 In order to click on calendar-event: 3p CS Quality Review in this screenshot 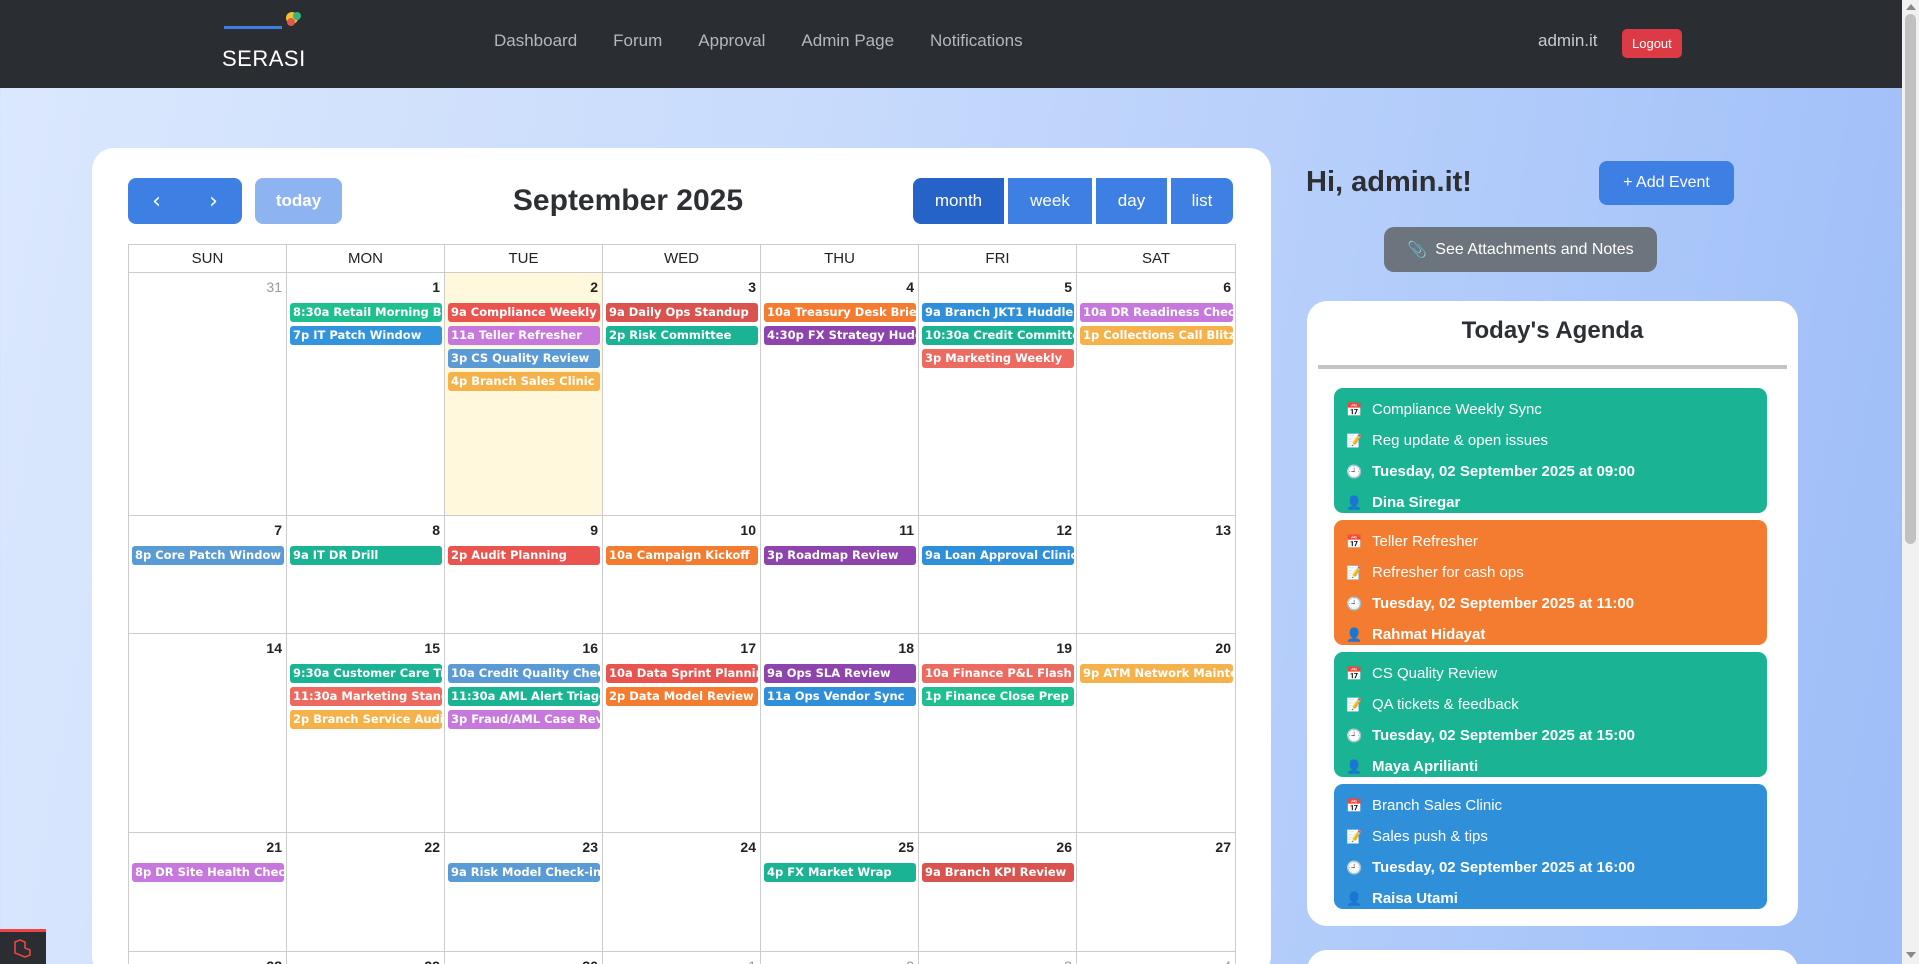, I will do `click(524, 358)`.